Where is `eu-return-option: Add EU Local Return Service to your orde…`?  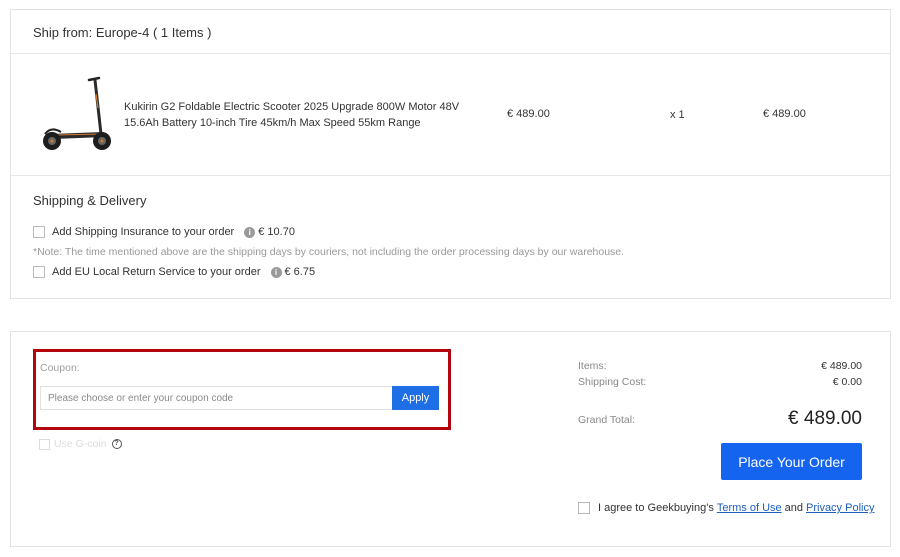 eu-return-option: Add EU Local Return Service to your orde… is located at coordinates (174, 272).